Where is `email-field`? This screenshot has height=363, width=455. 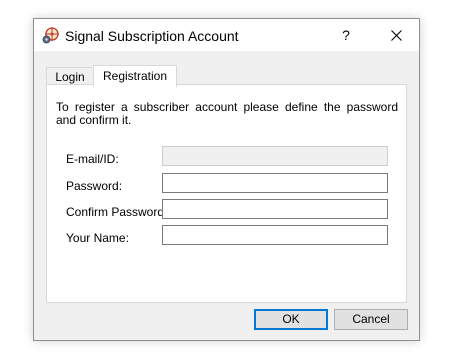
email-field is located at coordinates (275, 156).